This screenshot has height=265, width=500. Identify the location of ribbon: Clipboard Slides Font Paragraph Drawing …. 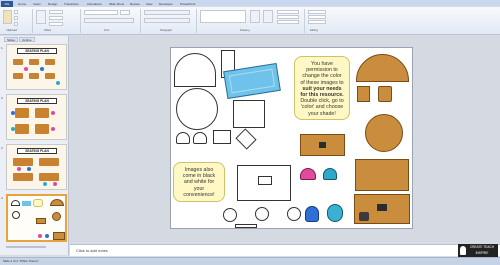
(250, 21).